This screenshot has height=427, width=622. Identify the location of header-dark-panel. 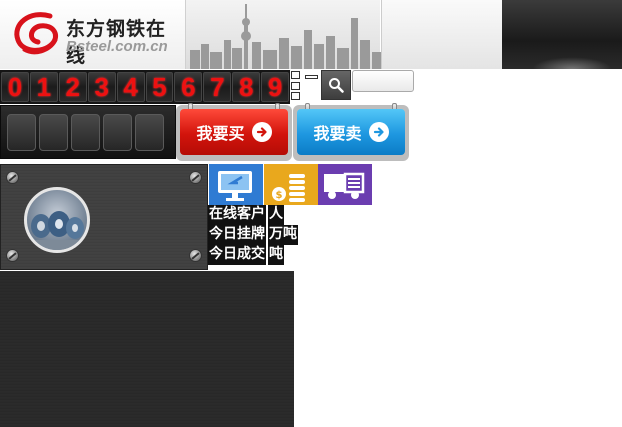
(562, 34).